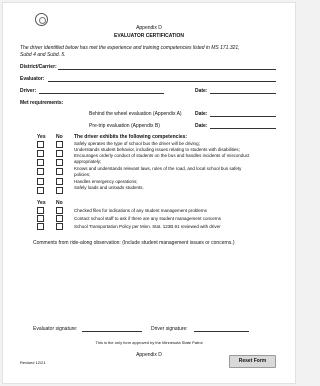 Image resolution: width=320 pixels, height=386 pixels. What do you see at coordinates (40, 181) in the screenshot?
I see `competency-5-yes-checkbox` at bounding box center [40, 181].